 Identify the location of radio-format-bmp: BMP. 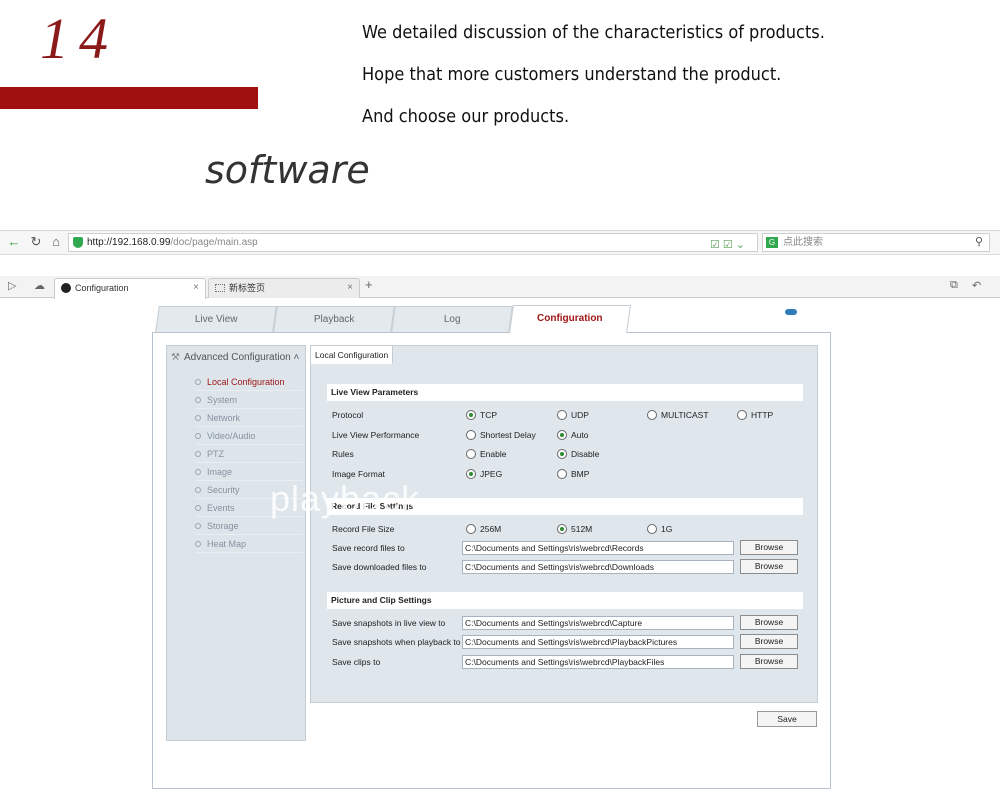
(573, 474).